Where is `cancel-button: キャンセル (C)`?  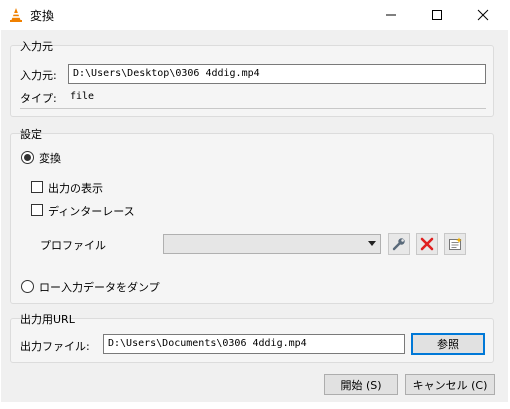
cancel-button: キャンセル (C) is located at coordinates (450, 384).